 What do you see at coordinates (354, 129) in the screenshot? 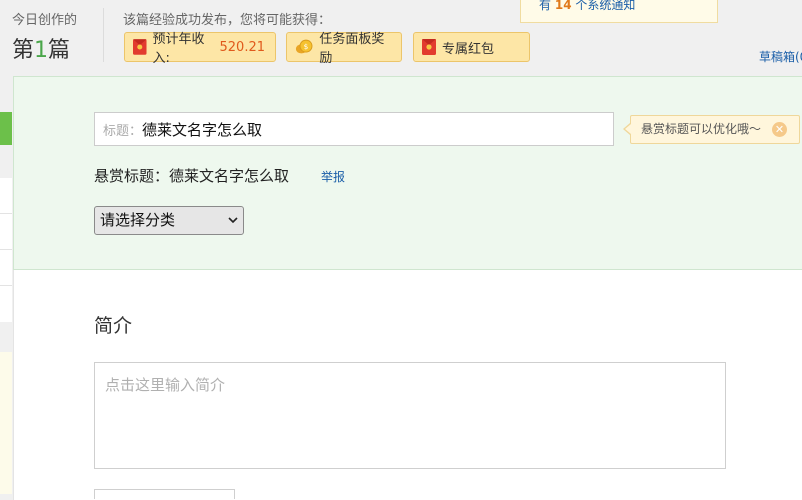
I see `title-input: 标题： 德莱文名字怎么取` at bounding box center [354, 129].